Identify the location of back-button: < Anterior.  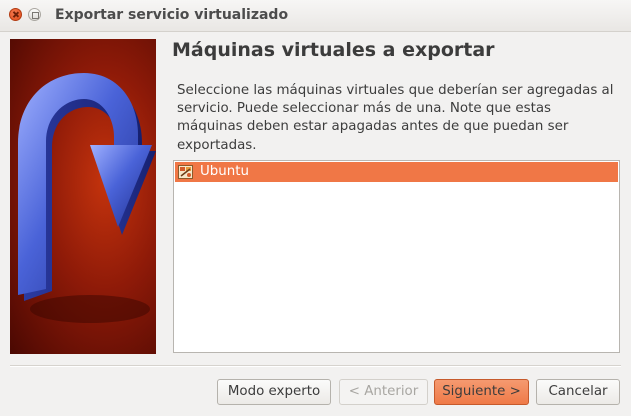
(383, 392).